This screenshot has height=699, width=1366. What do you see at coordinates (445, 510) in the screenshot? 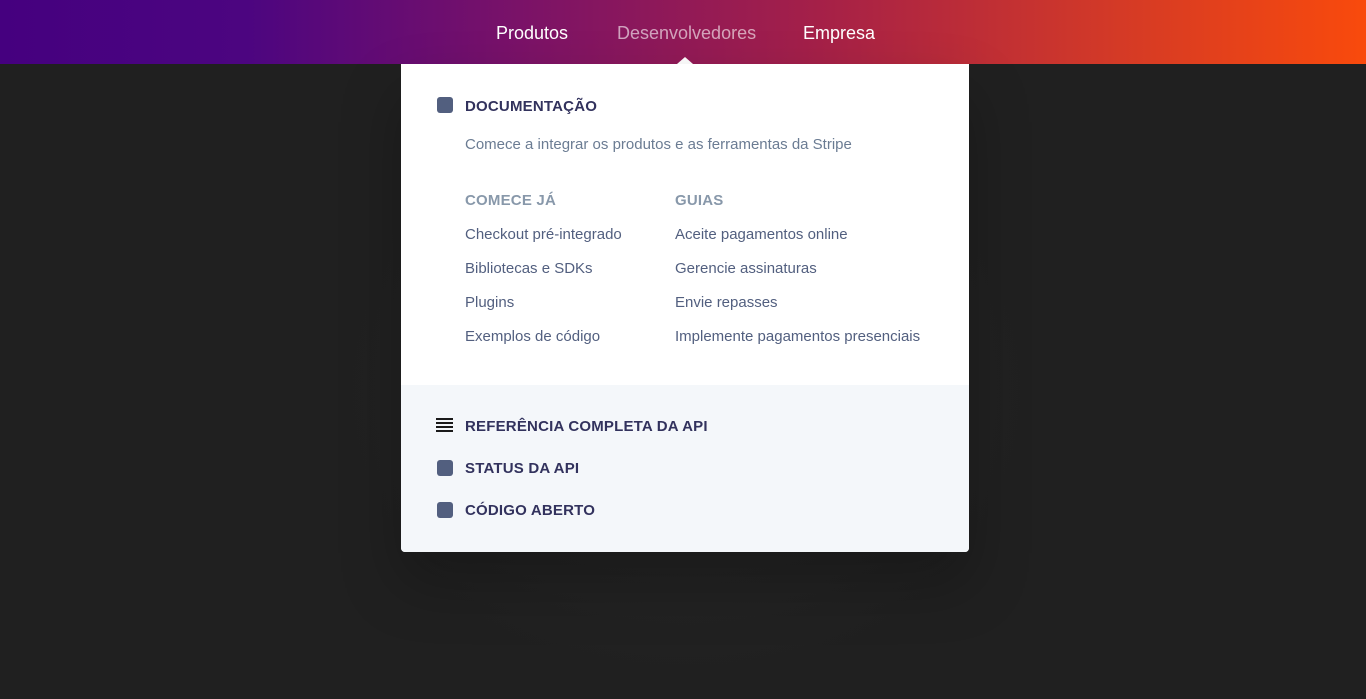
I see `open-source-icon` at bounding box center [445, 510].